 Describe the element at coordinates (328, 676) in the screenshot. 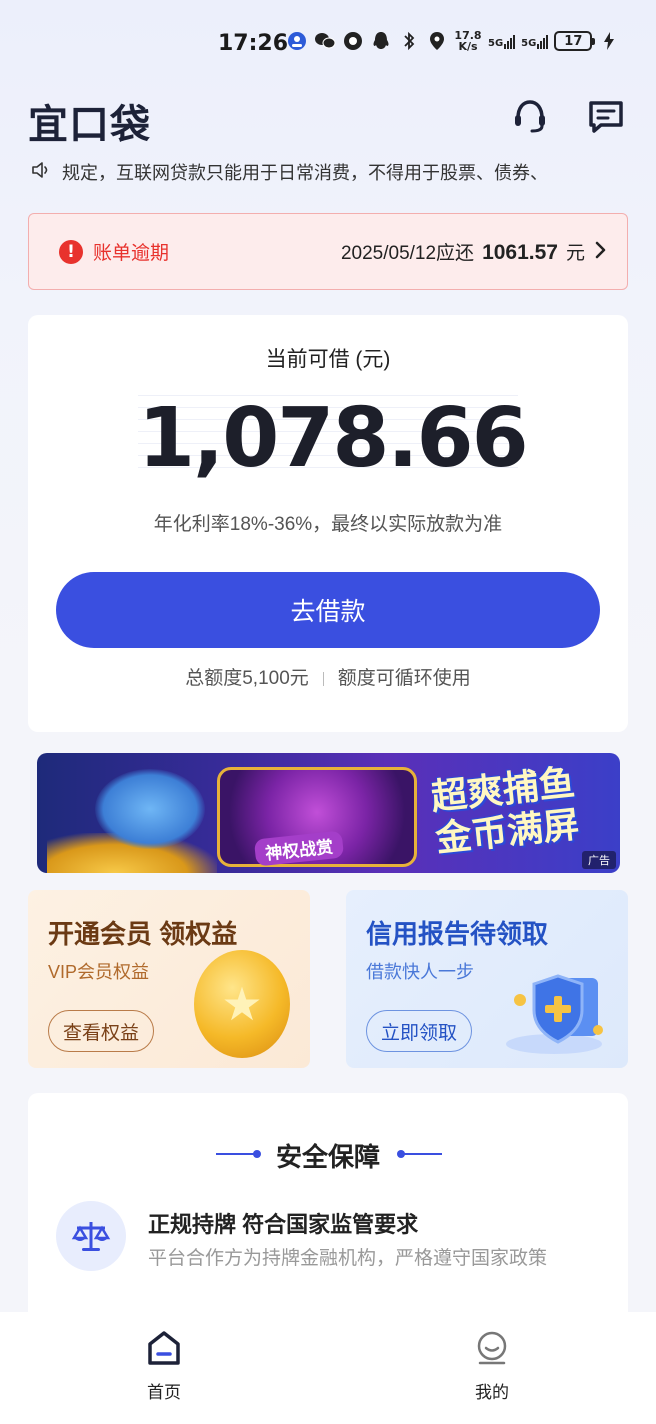

I see `quota-info: 总额度5,100元 额度可循环使用` at that location.